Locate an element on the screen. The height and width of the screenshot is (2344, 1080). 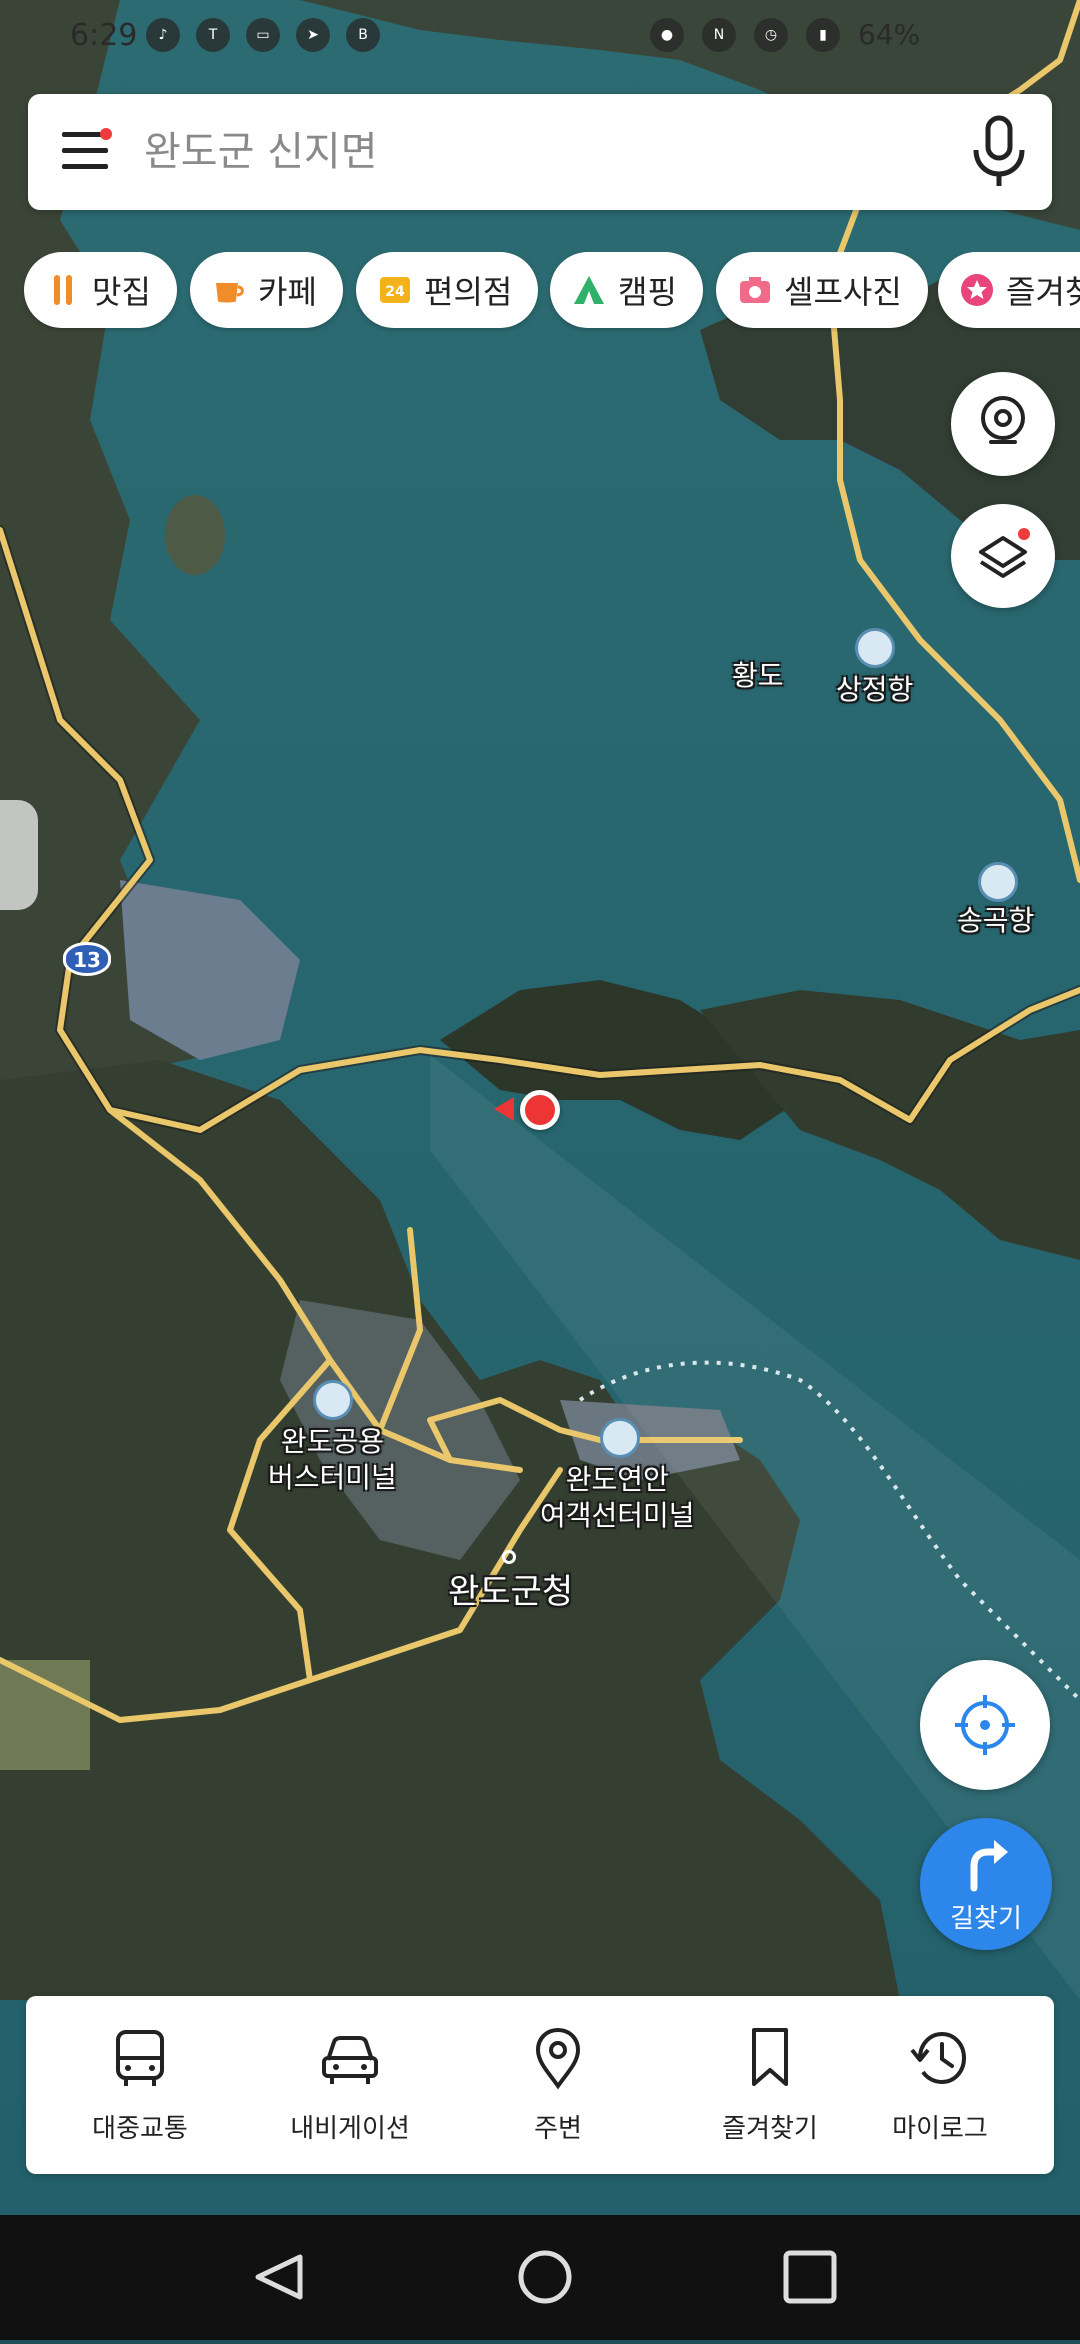
street-view-icon is located at coordinates (1003, 420).